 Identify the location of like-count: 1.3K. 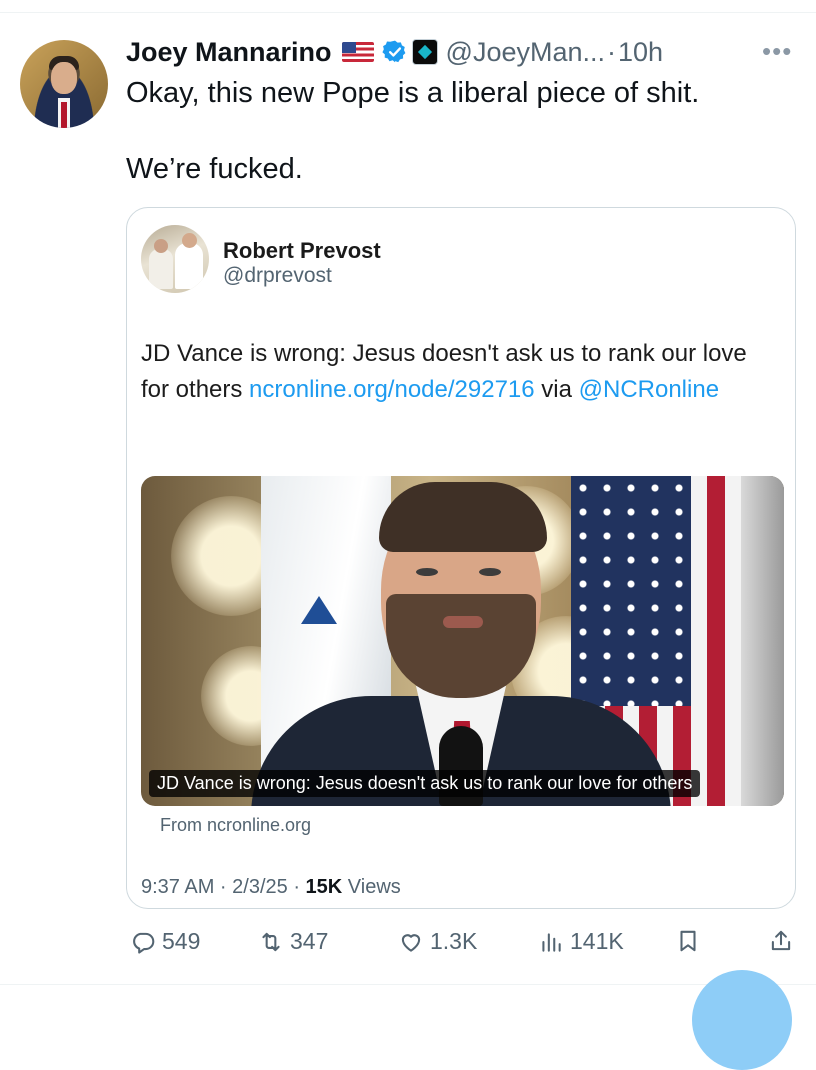
(454, 941).